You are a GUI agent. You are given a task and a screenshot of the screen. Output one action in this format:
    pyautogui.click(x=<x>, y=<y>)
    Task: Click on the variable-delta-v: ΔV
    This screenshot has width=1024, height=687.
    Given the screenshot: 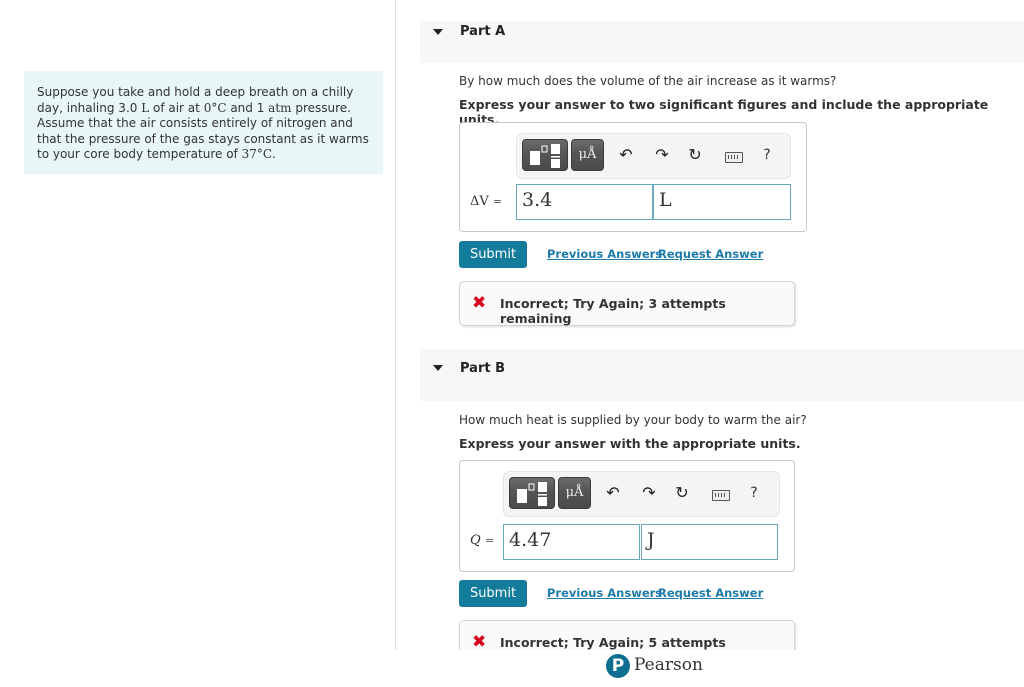 What is the action you would take?
    pyautogui.click(x=479, y=201)
    